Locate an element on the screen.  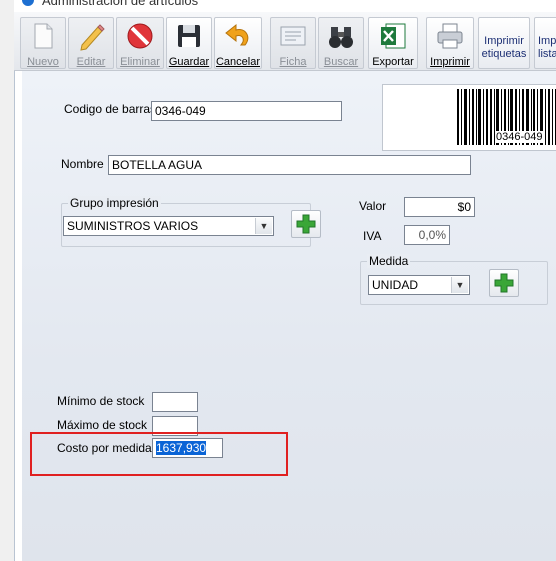
print-group-select: SUMINISTROS VARIOS ▼ is located at coordinates (168, 226).